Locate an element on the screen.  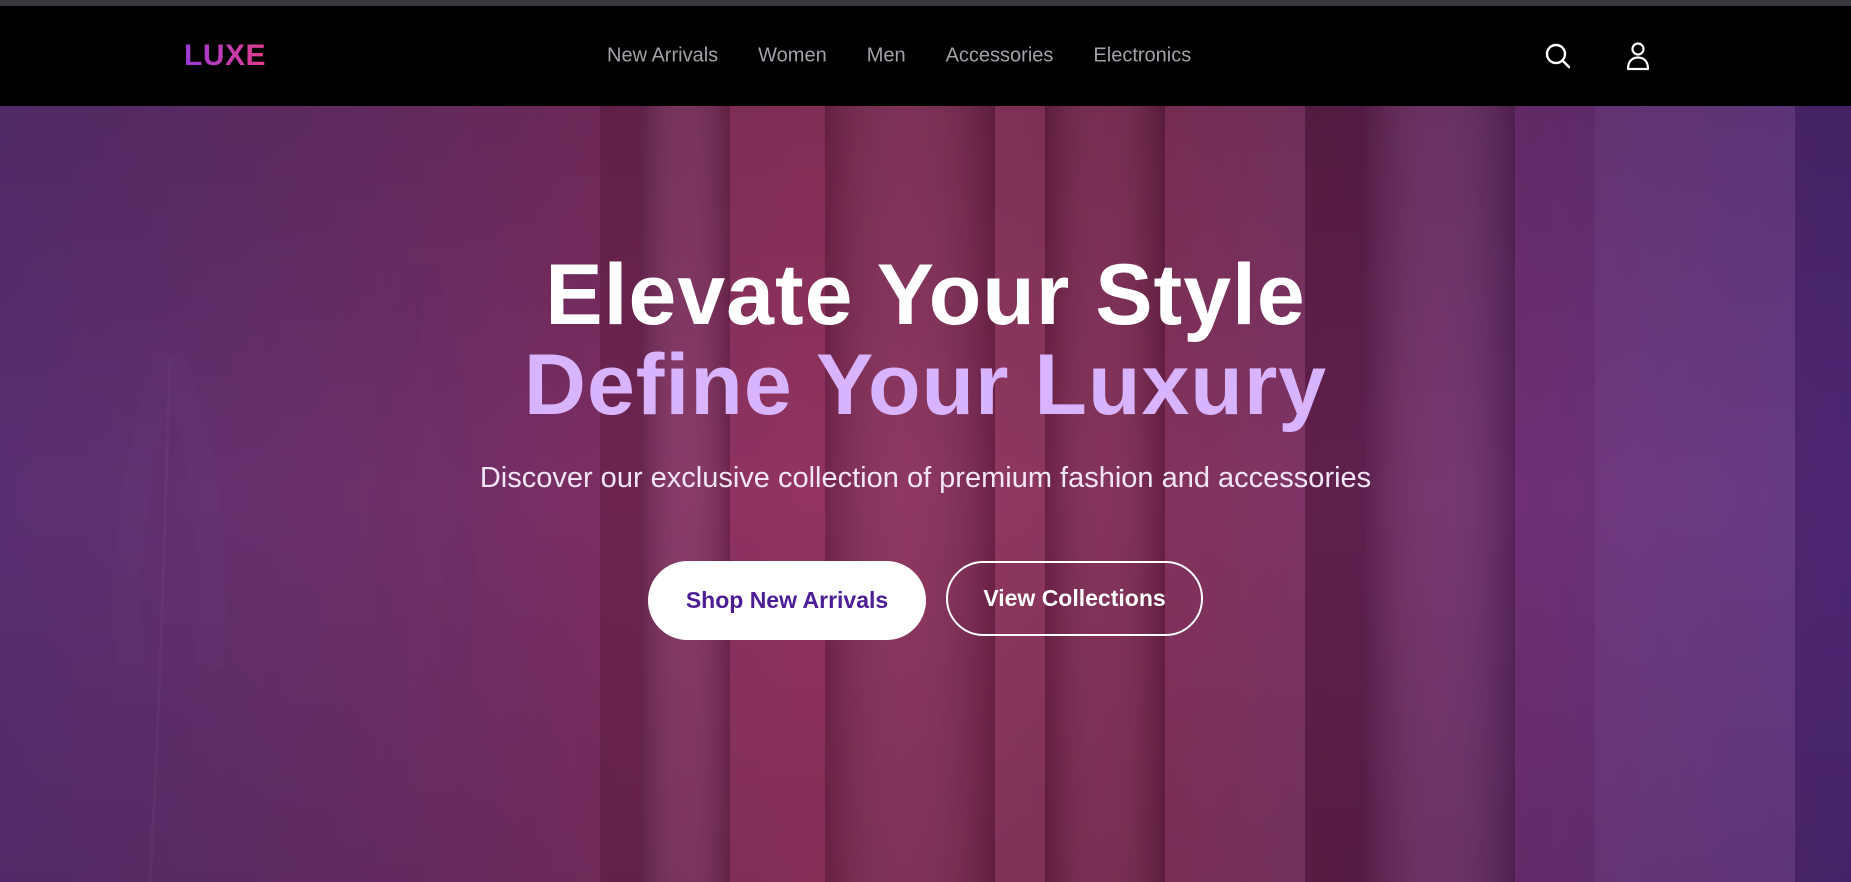
hero-cta-group: Shop New Arrivals View Collections is located at coordinates (925, 600).